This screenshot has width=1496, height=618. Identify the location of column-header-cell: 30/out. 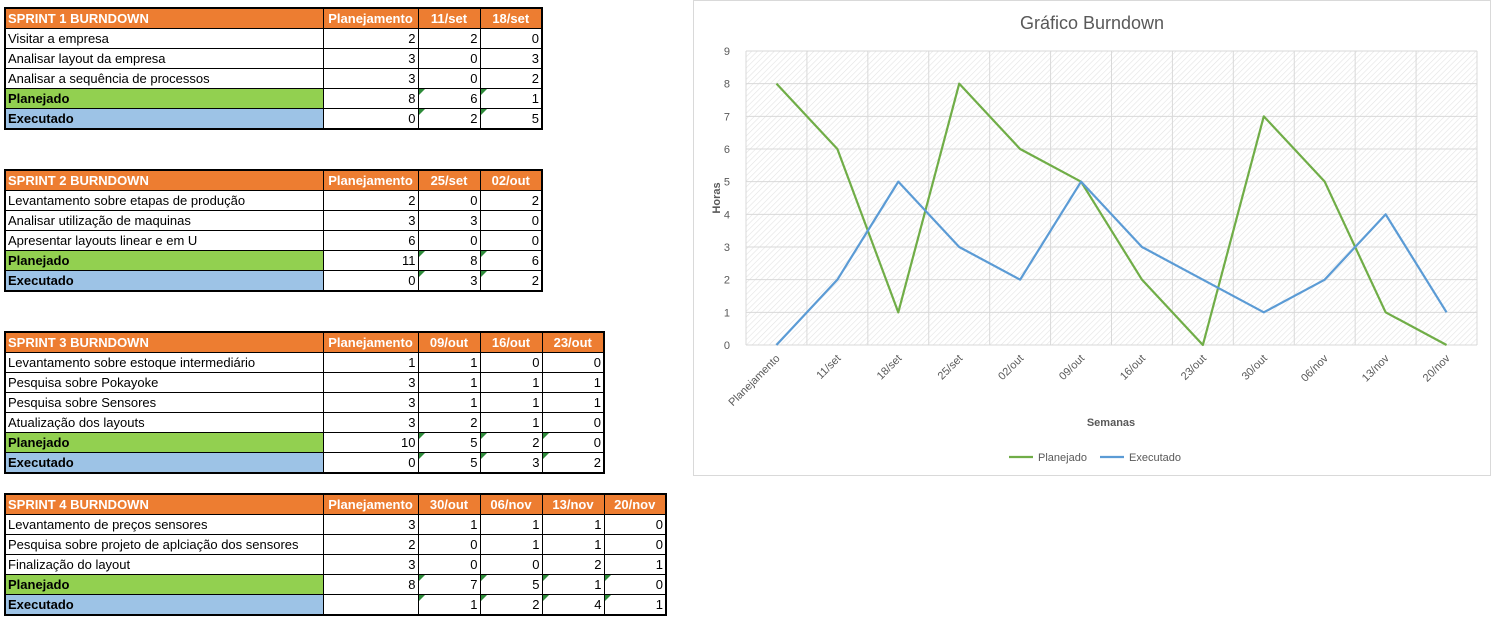
(449, 504).